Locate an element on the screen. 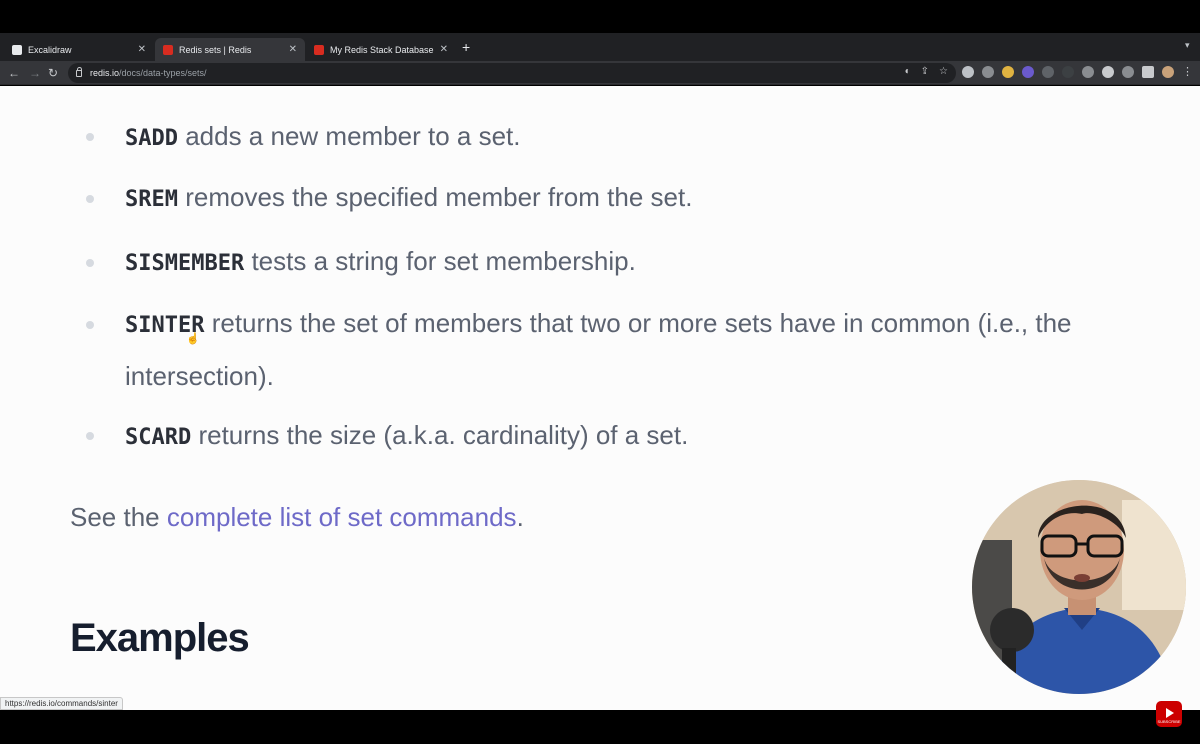 Image resolution: width=1200 pixels, height=744 pixels. puzzle-icon is located at coordinates (1108, 72).